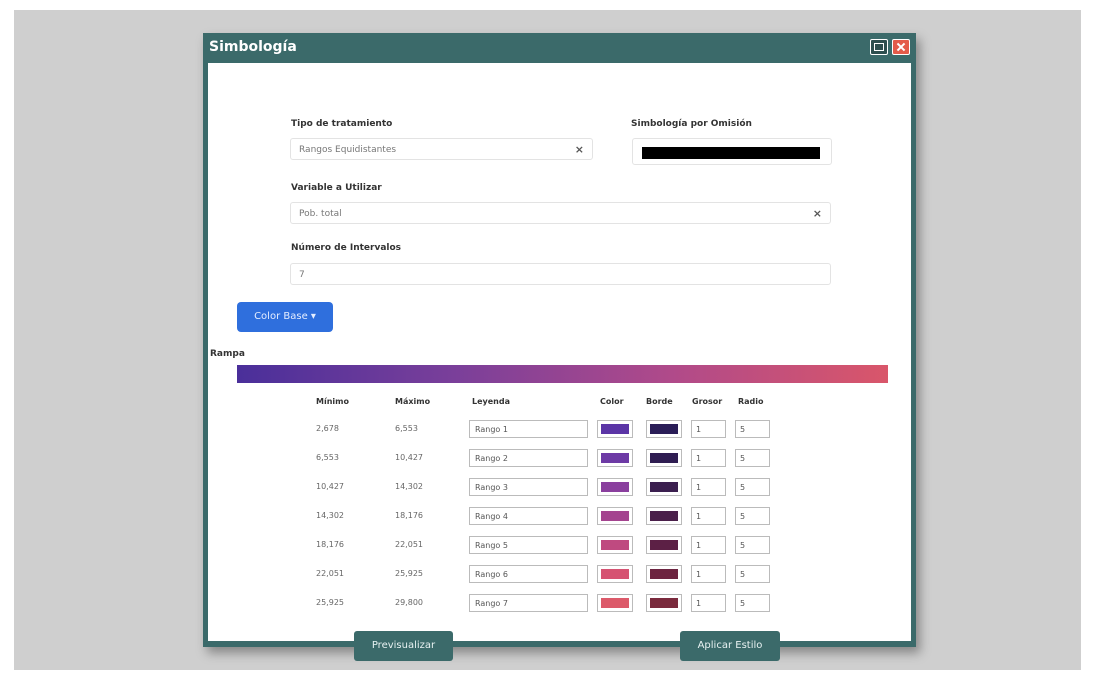  I want to click on header-maximo: Máximo, so click(413, 401).